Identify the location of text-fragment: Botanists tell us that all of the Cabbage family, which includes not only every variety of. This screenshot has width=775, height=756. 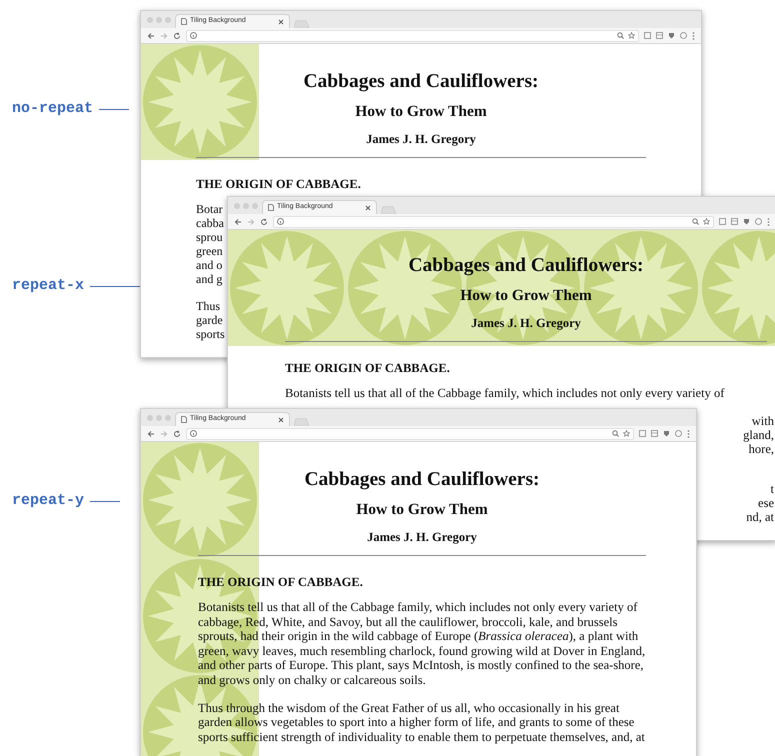
(504, 393).